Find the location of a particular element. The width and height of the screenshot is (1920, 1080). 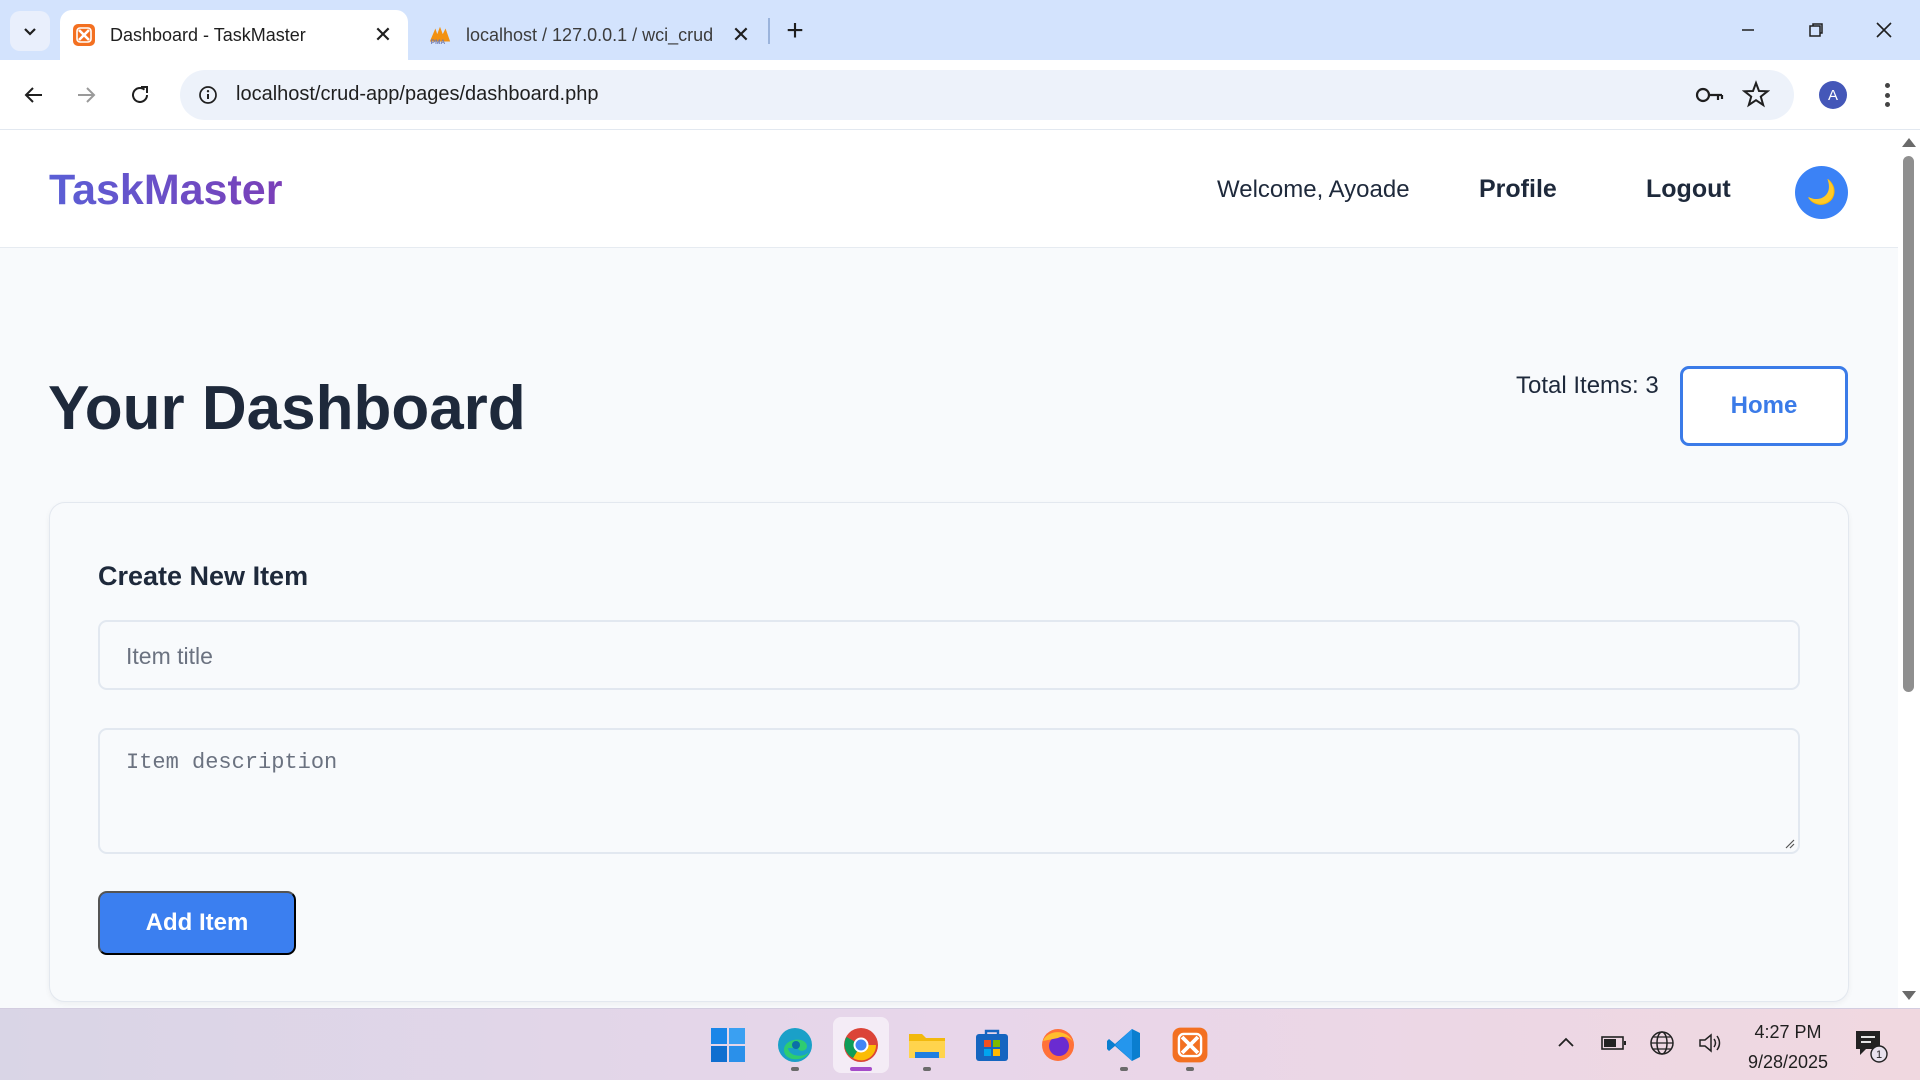

welcome-message: Welcome, Ayoade is located at coordinates (1313, 189).